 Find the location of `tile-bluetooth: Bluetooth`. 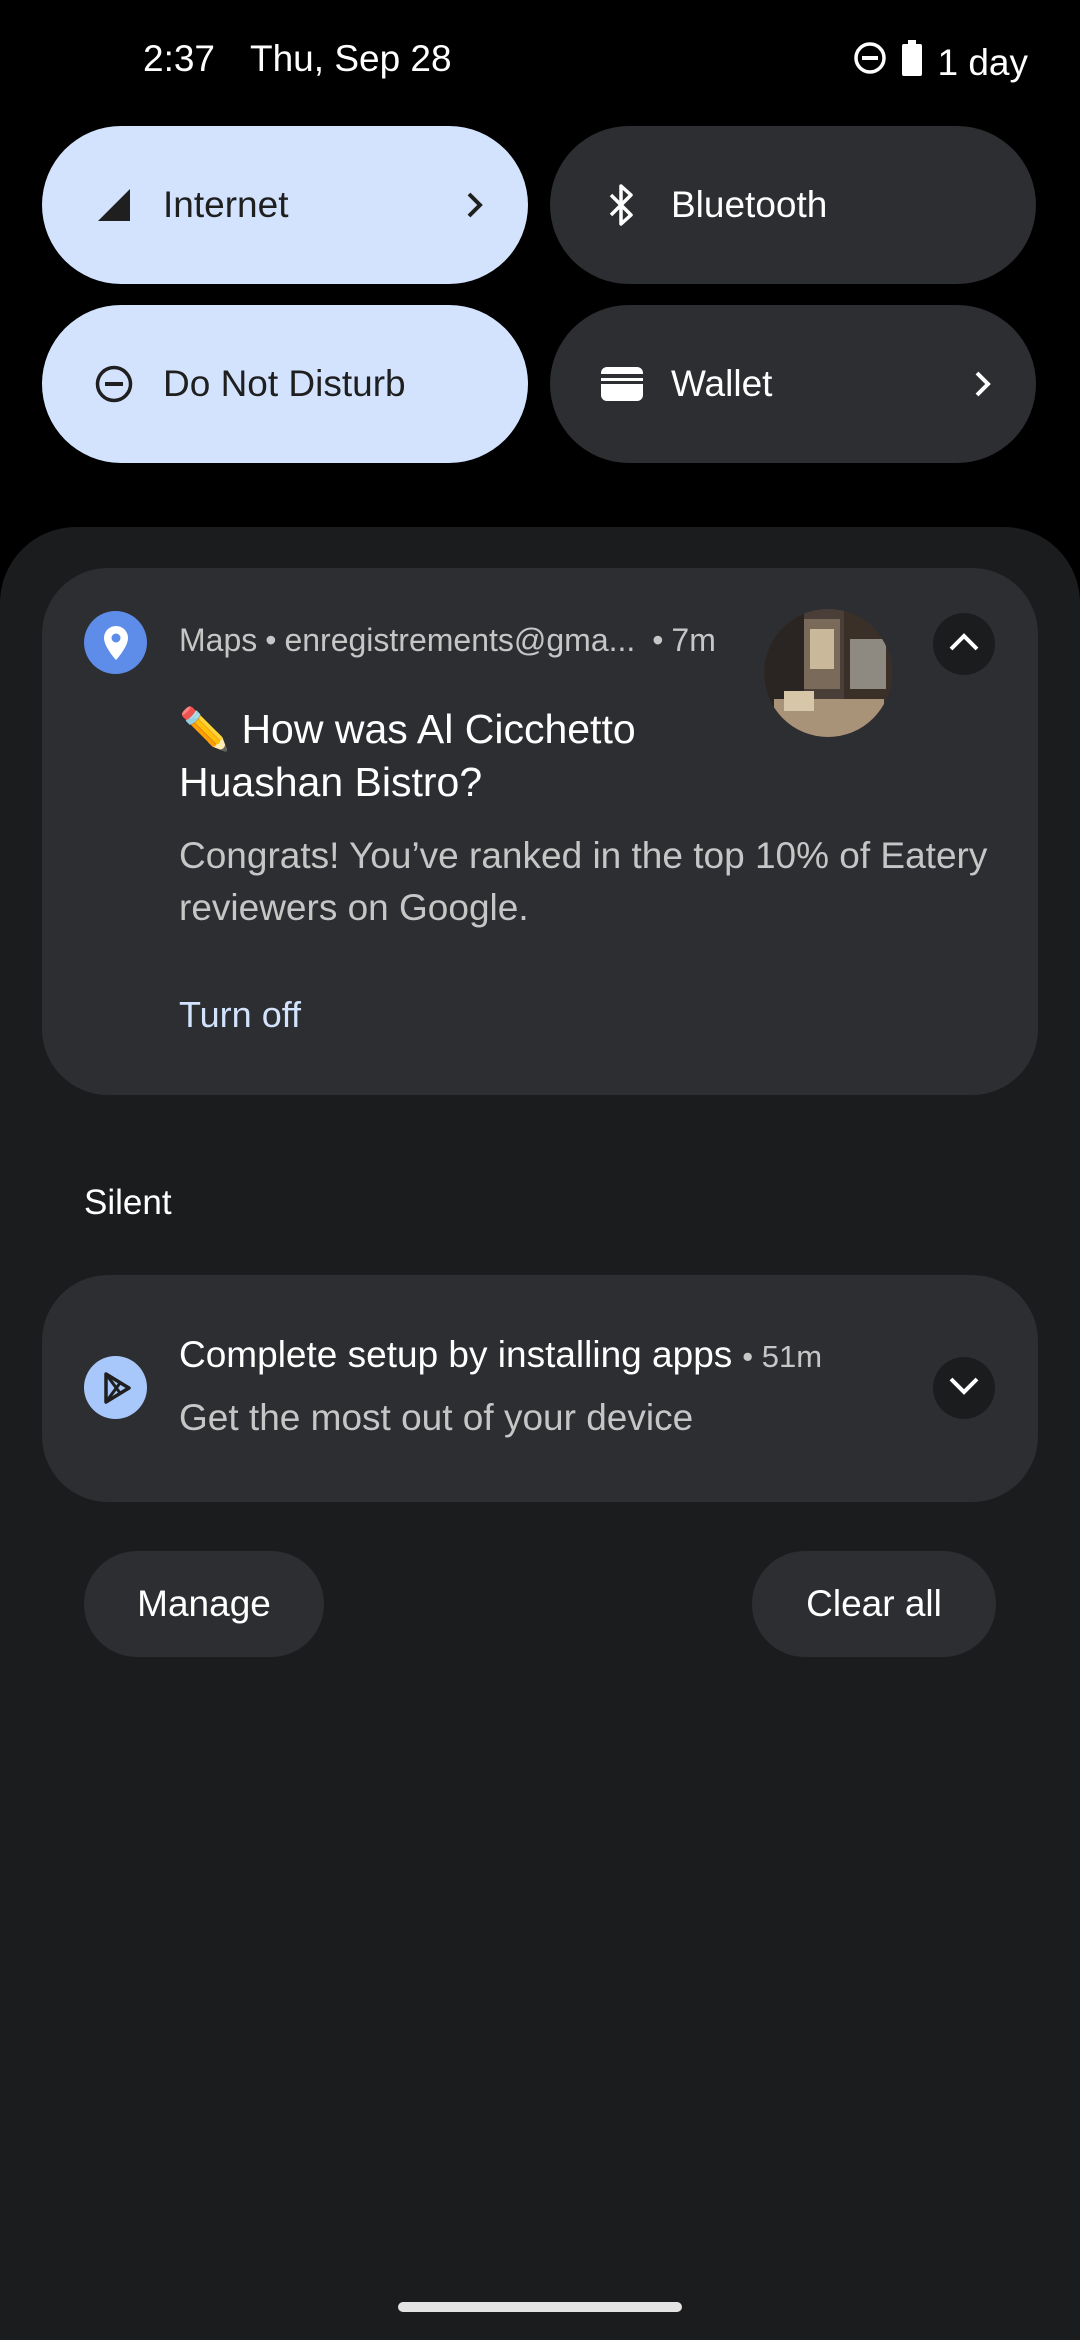

tile-bluetooth: Bluetooth is located at coordinates (793, 205).